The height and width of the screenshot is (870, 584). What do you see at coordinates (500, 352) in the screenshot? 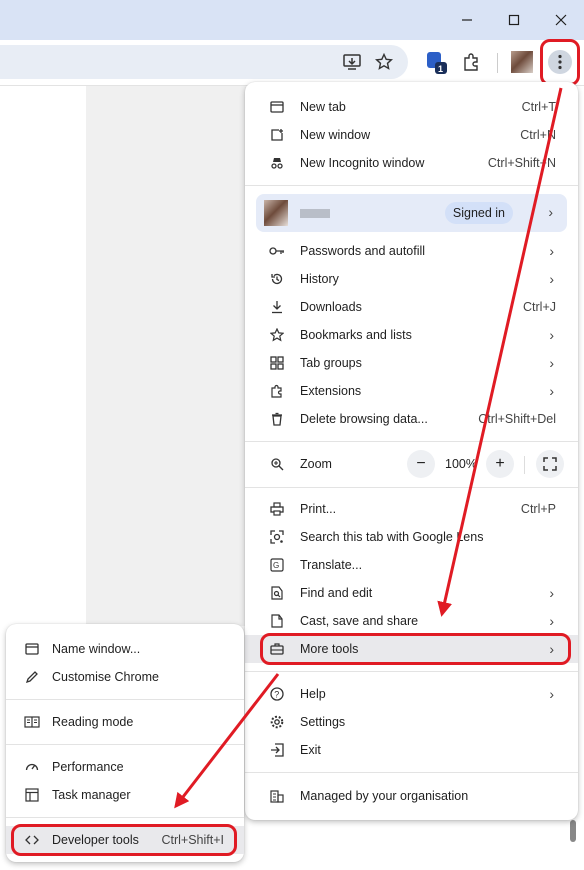
I see `arrow-to-more-tools` at bounding box center [500, 352].